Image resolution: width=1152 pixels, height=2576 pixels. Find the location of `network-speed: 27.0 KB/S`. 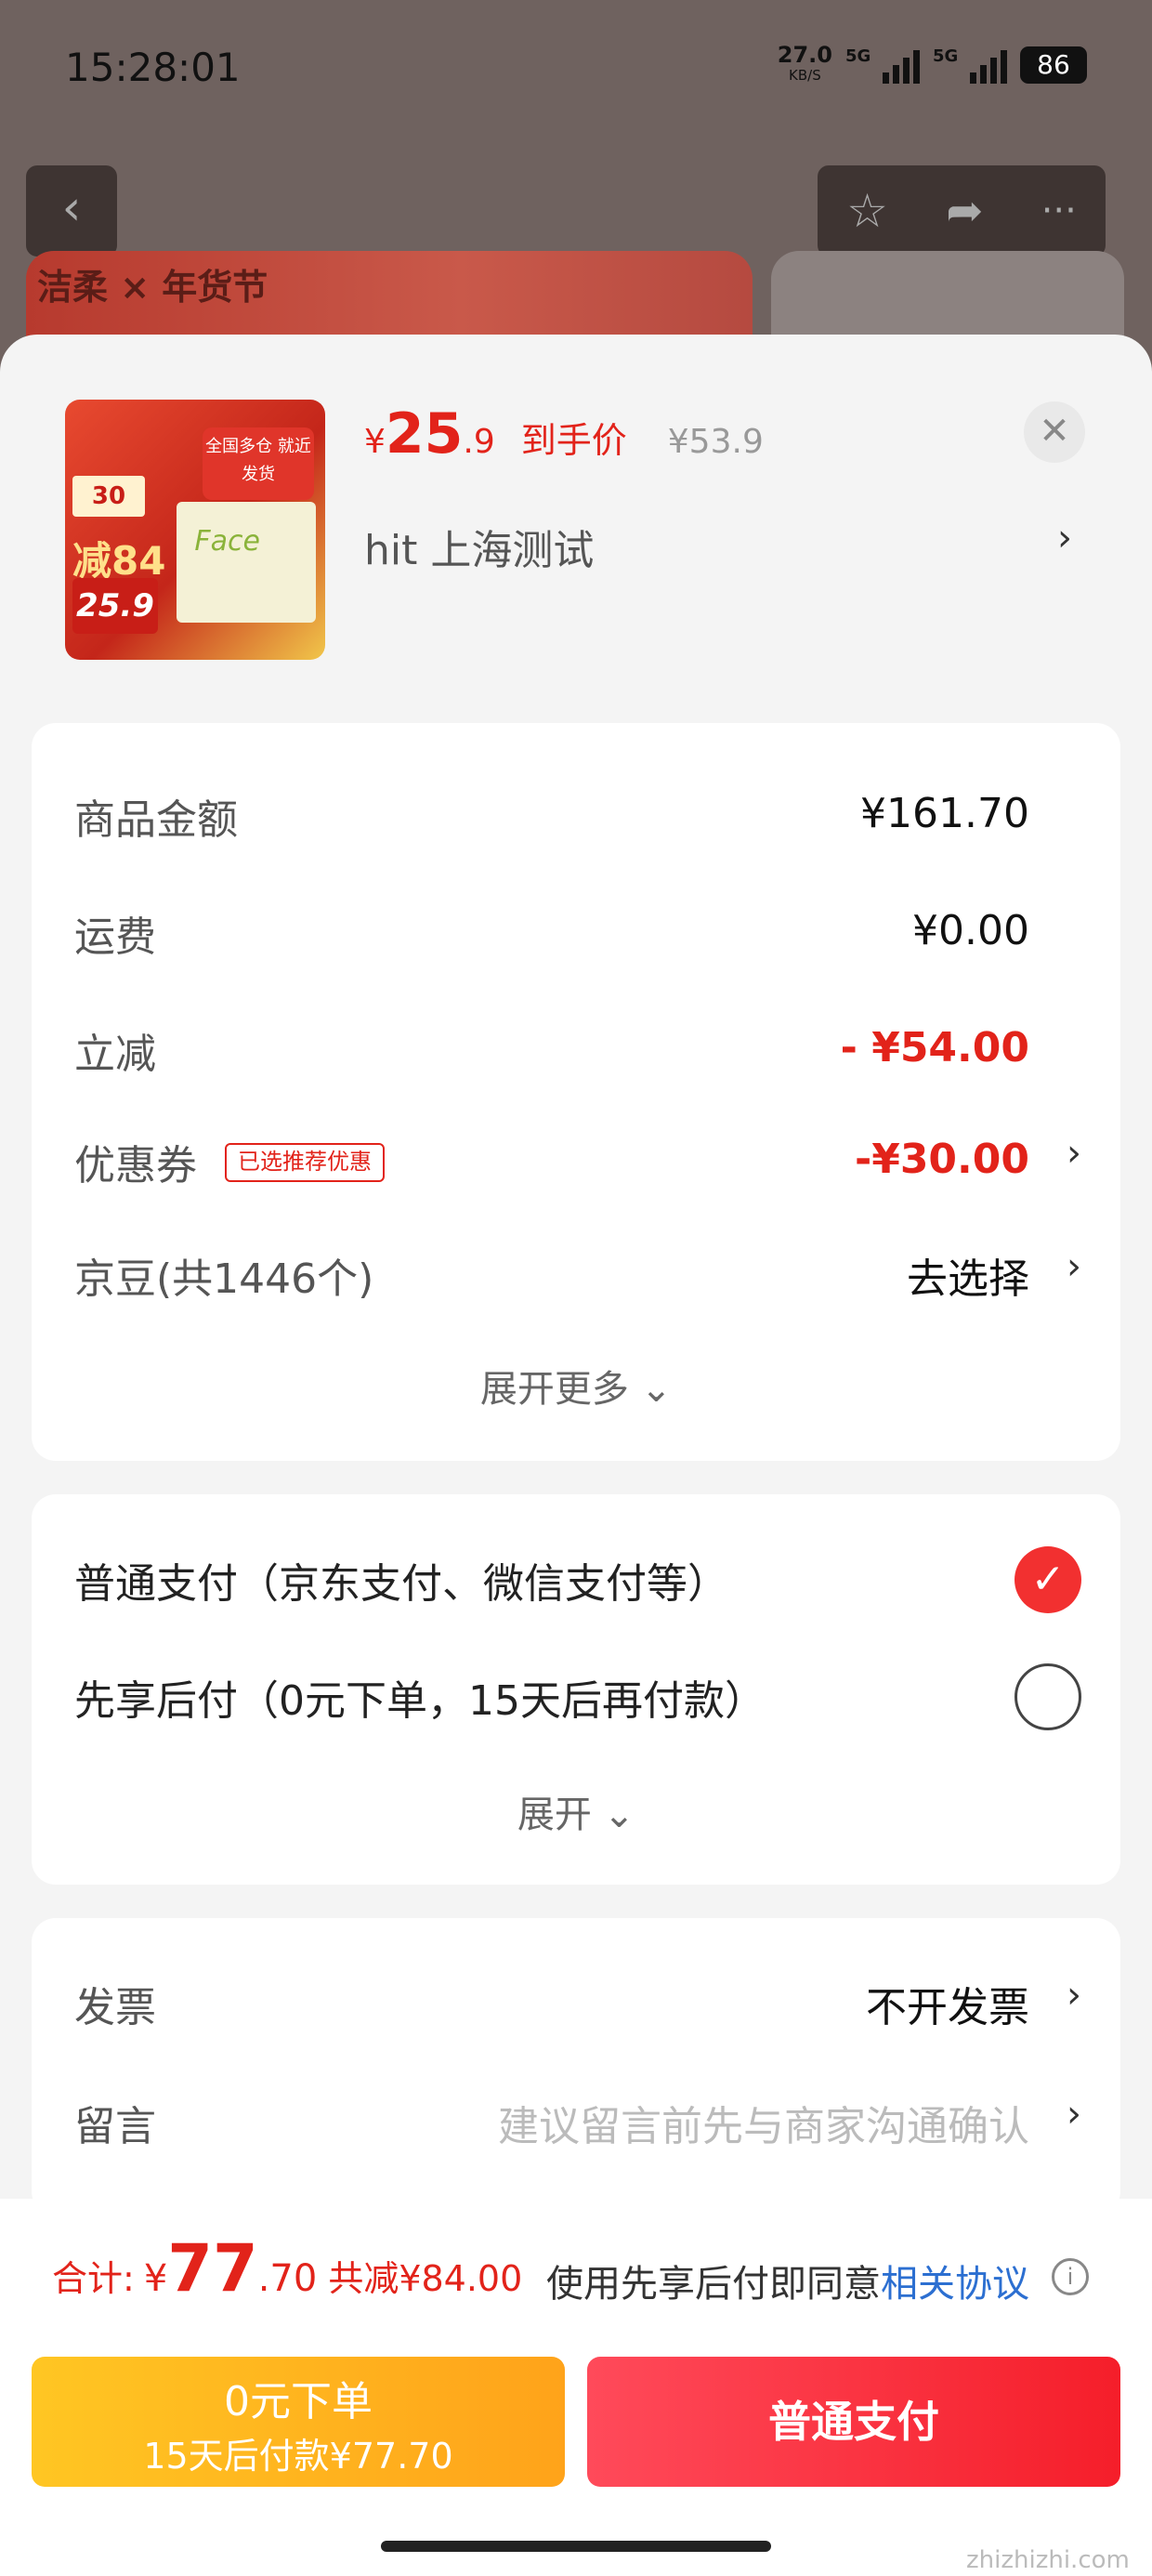

network-speed: 27.0 KB/S is located at coordinates (804, 63).